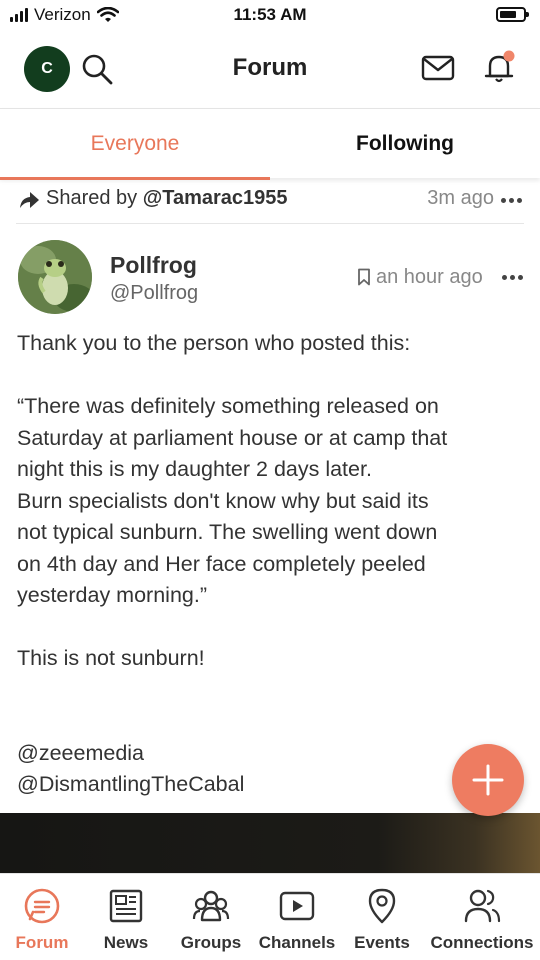 The width and height of the screenshot is (540, 960). I want to click on nav-channels: Channels, so click(297, 917).